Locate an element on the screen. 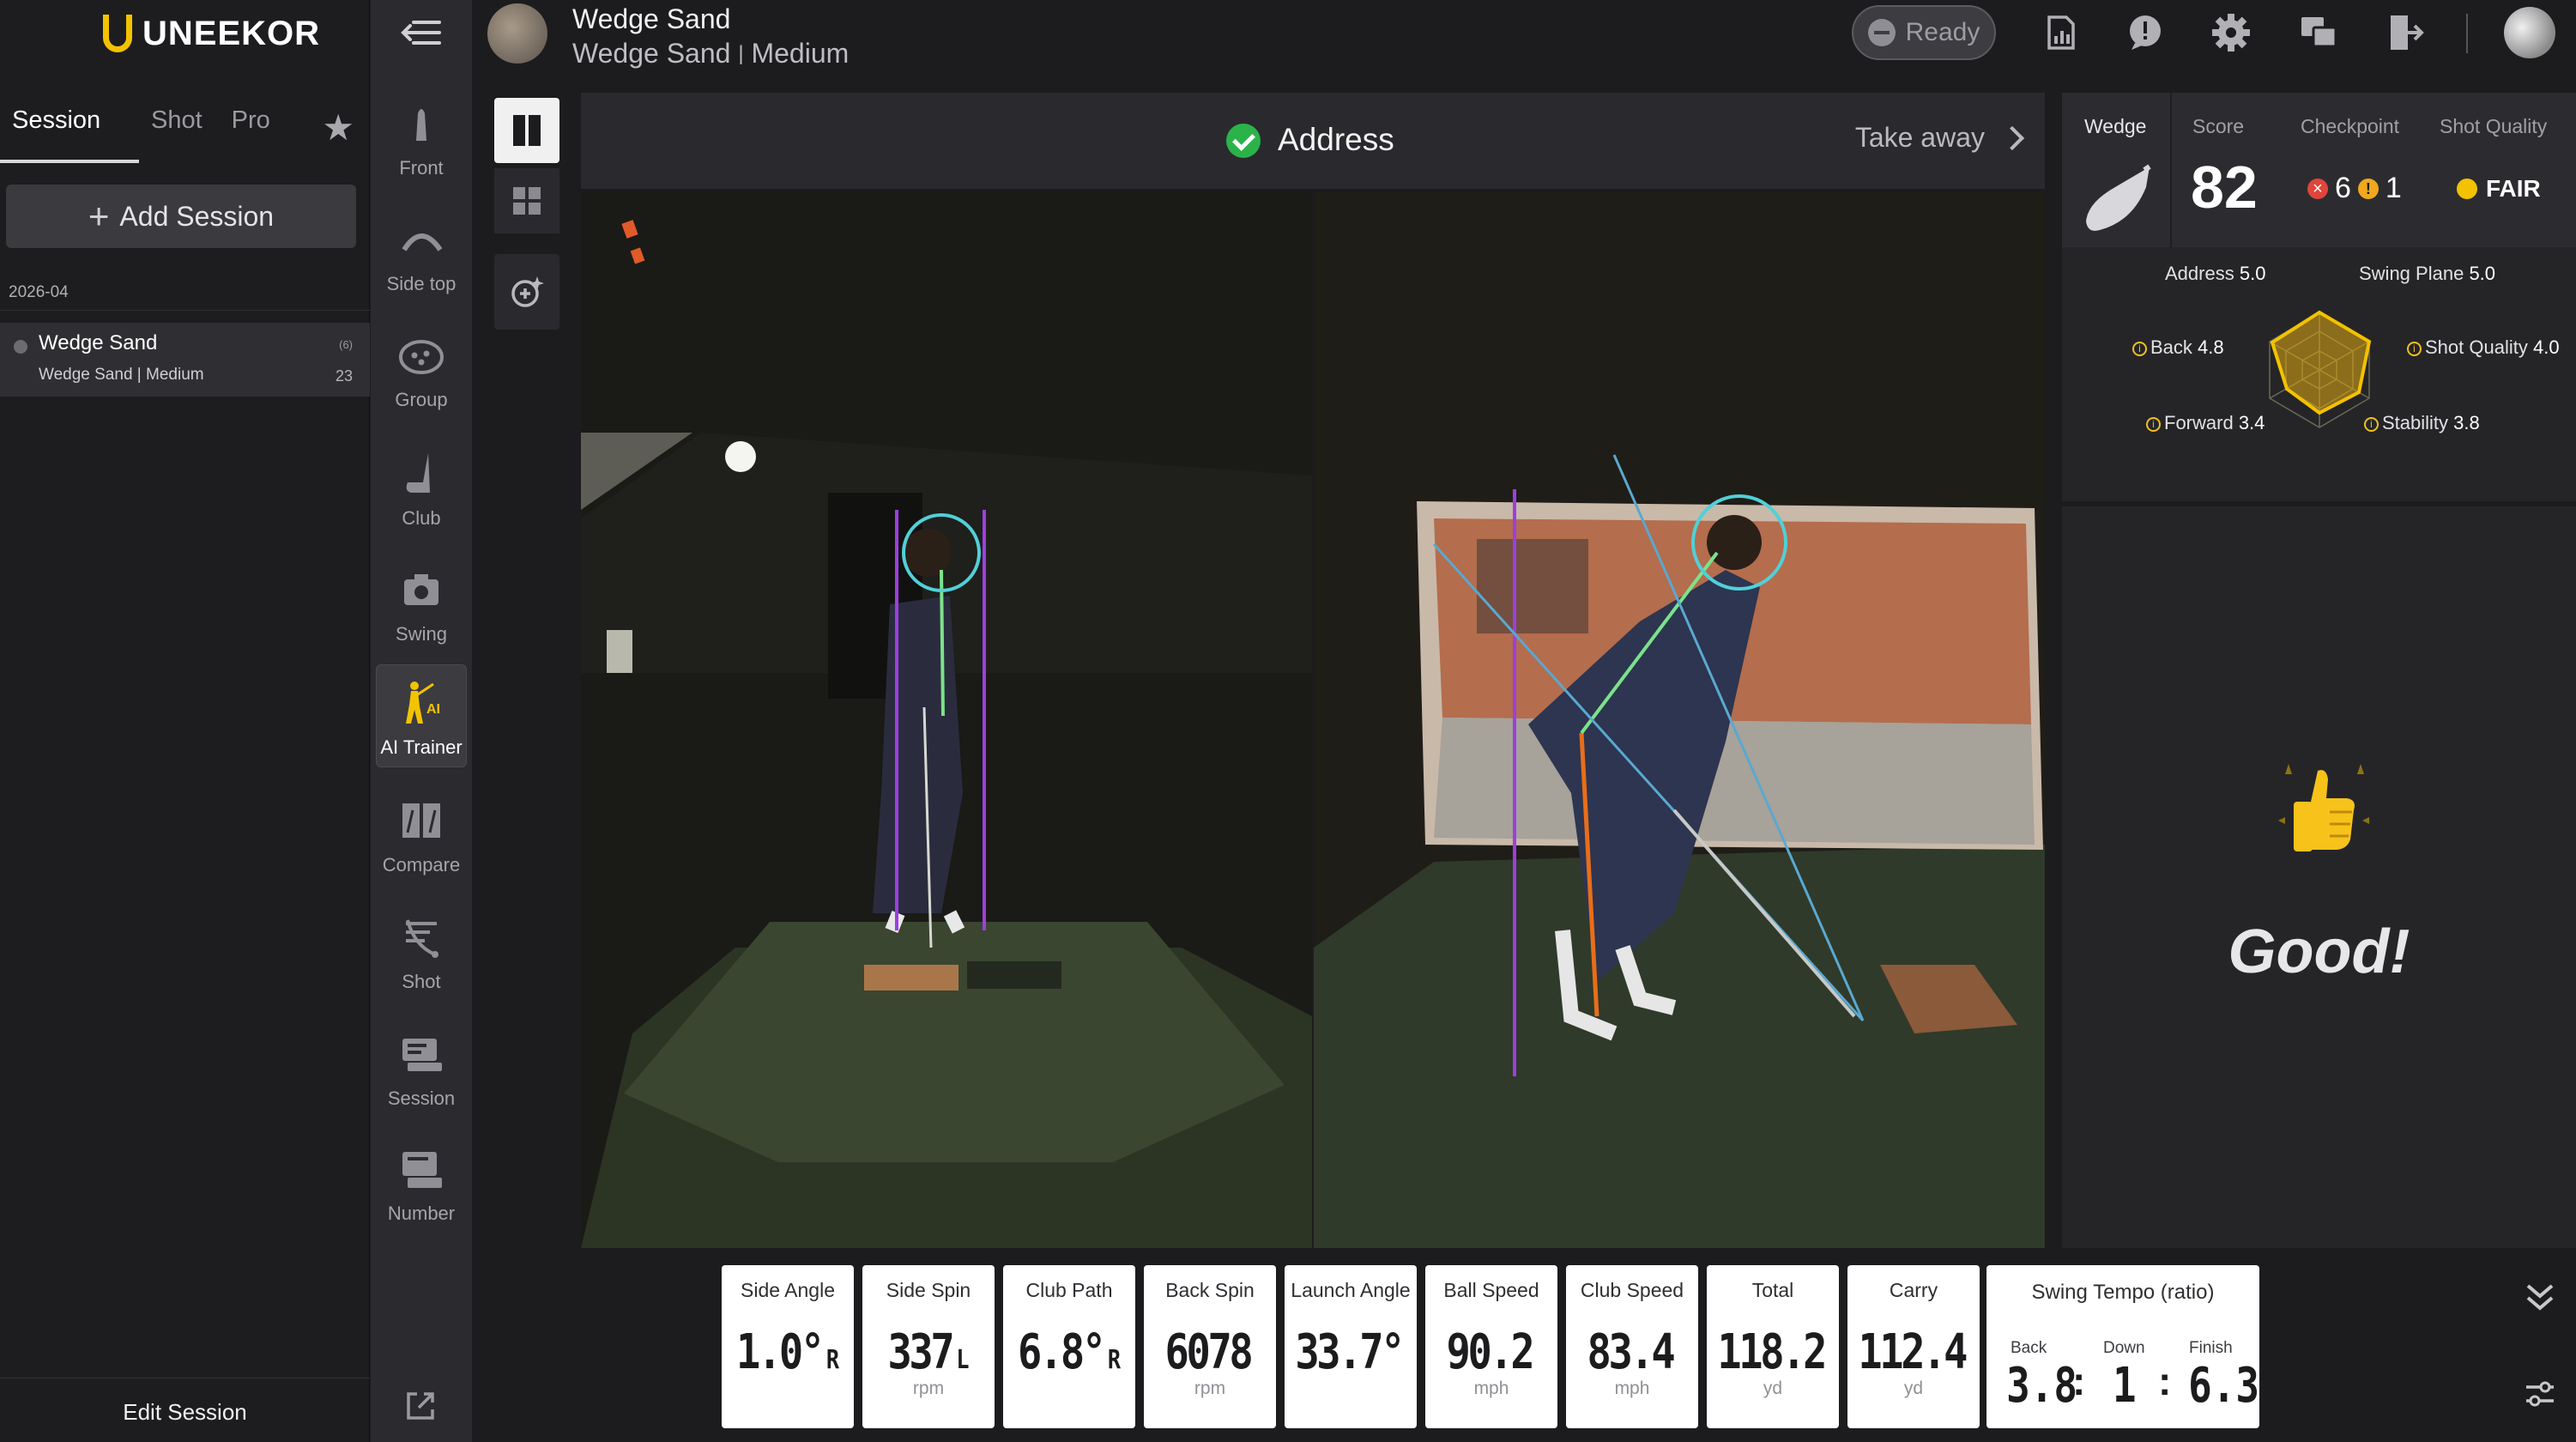 The height and width of the screenshot is (1442, 2576). number-icon is located at coordinates (422, 1170).